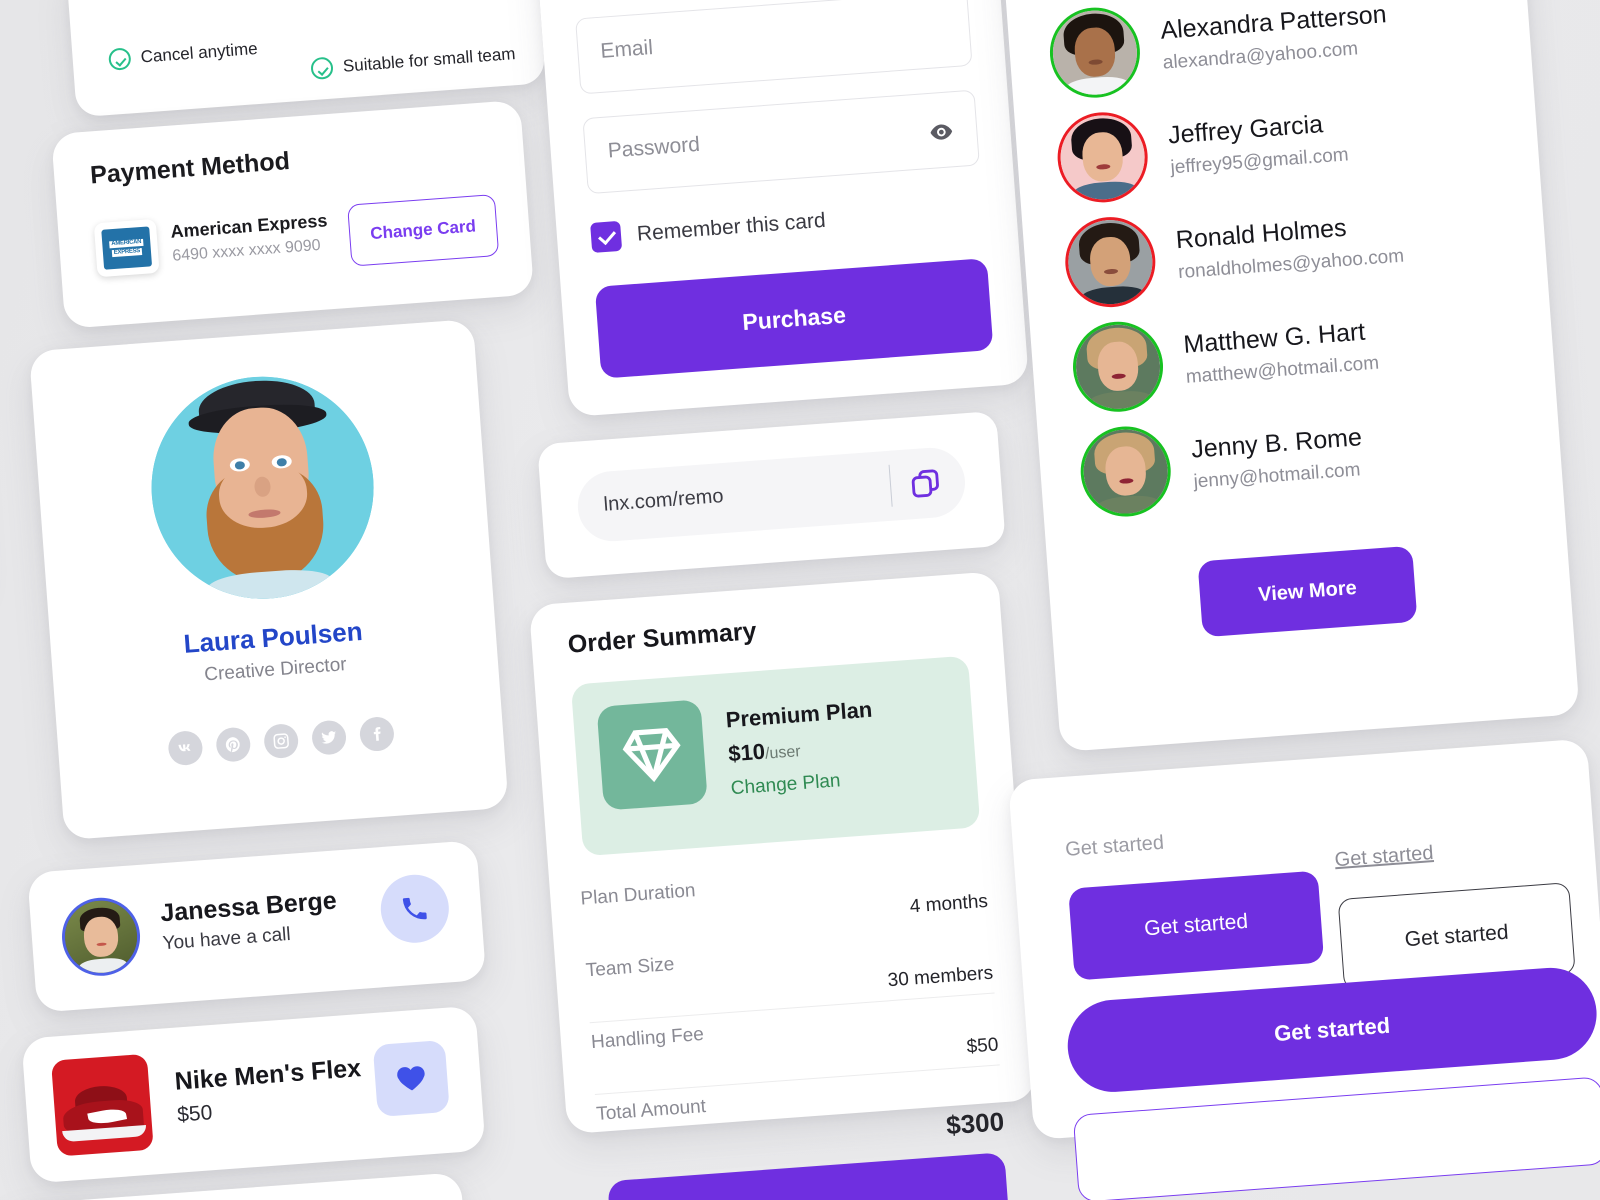 This screenshot has width=1600, height=1200. What do you see at coordinates (1196, 925) in the screenshot?
I see `get-started-primary-button: Get started` at bounding box center [1196, 925].